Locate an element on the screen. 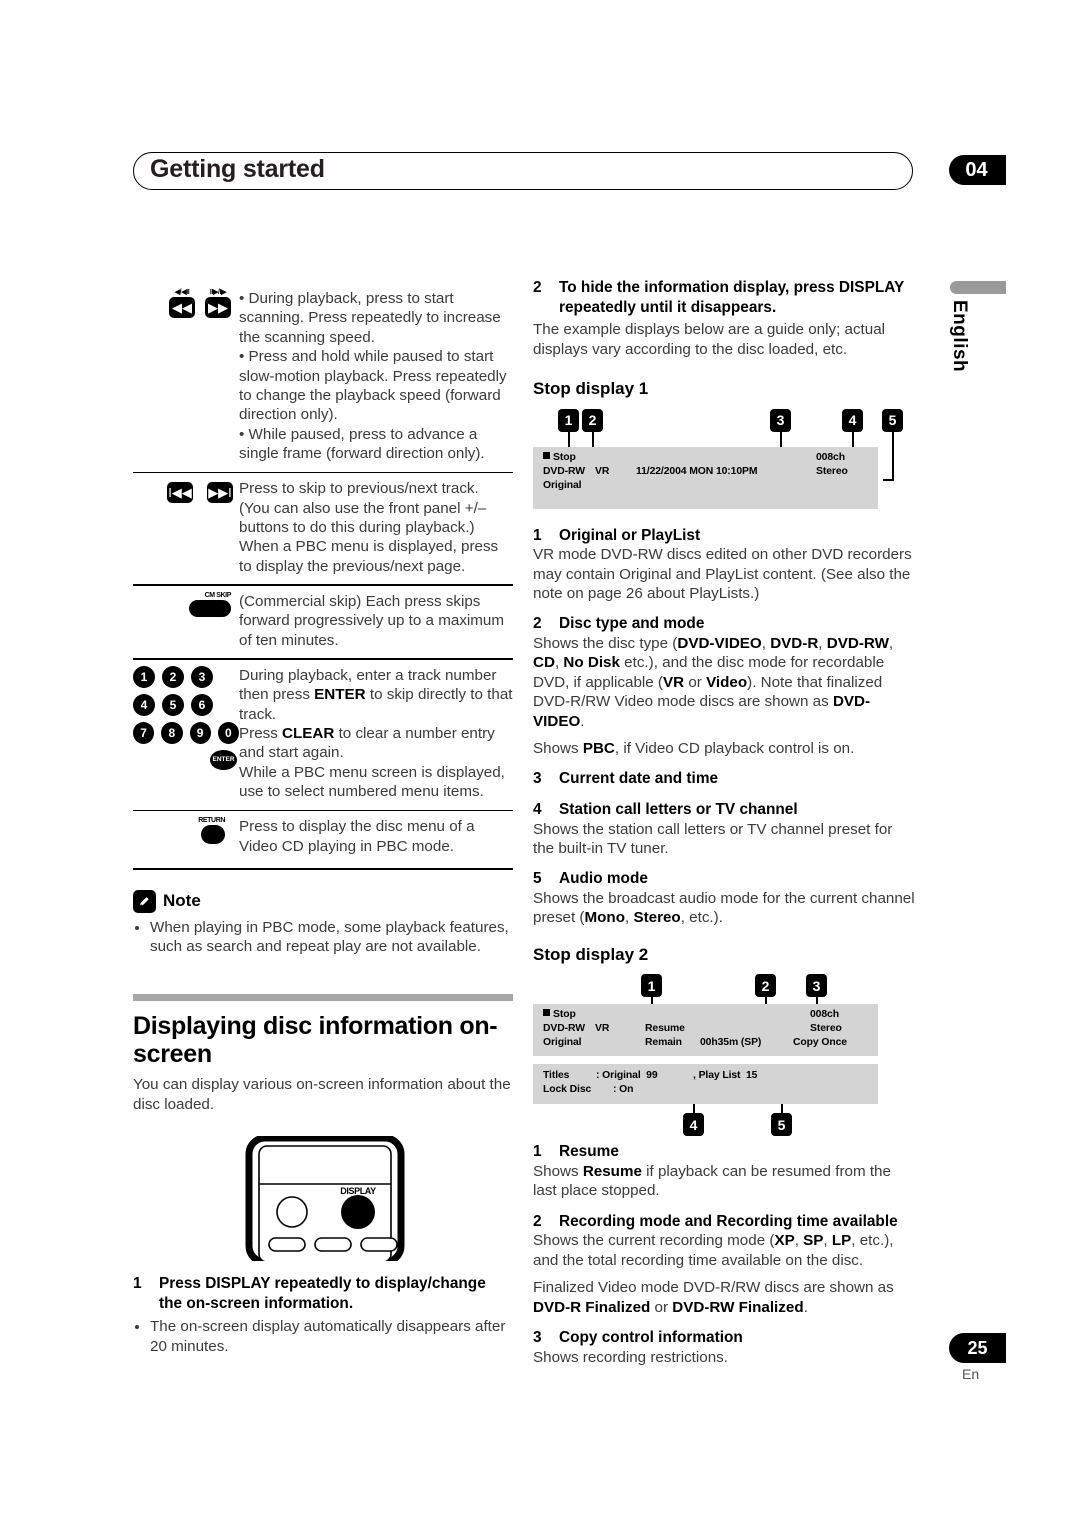  language-tab-bar is located at coordinates (978, 287).